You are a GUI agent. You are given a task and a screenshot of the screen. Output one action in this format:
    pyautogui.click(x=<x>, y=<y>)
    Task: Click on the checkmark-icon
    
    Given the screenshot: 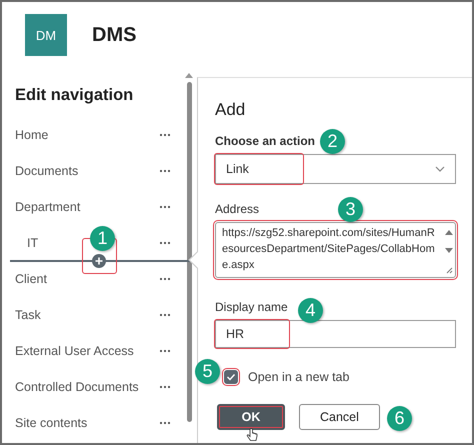 What is the action you would take?
    pyautogui.click(x=231, y=377)
    